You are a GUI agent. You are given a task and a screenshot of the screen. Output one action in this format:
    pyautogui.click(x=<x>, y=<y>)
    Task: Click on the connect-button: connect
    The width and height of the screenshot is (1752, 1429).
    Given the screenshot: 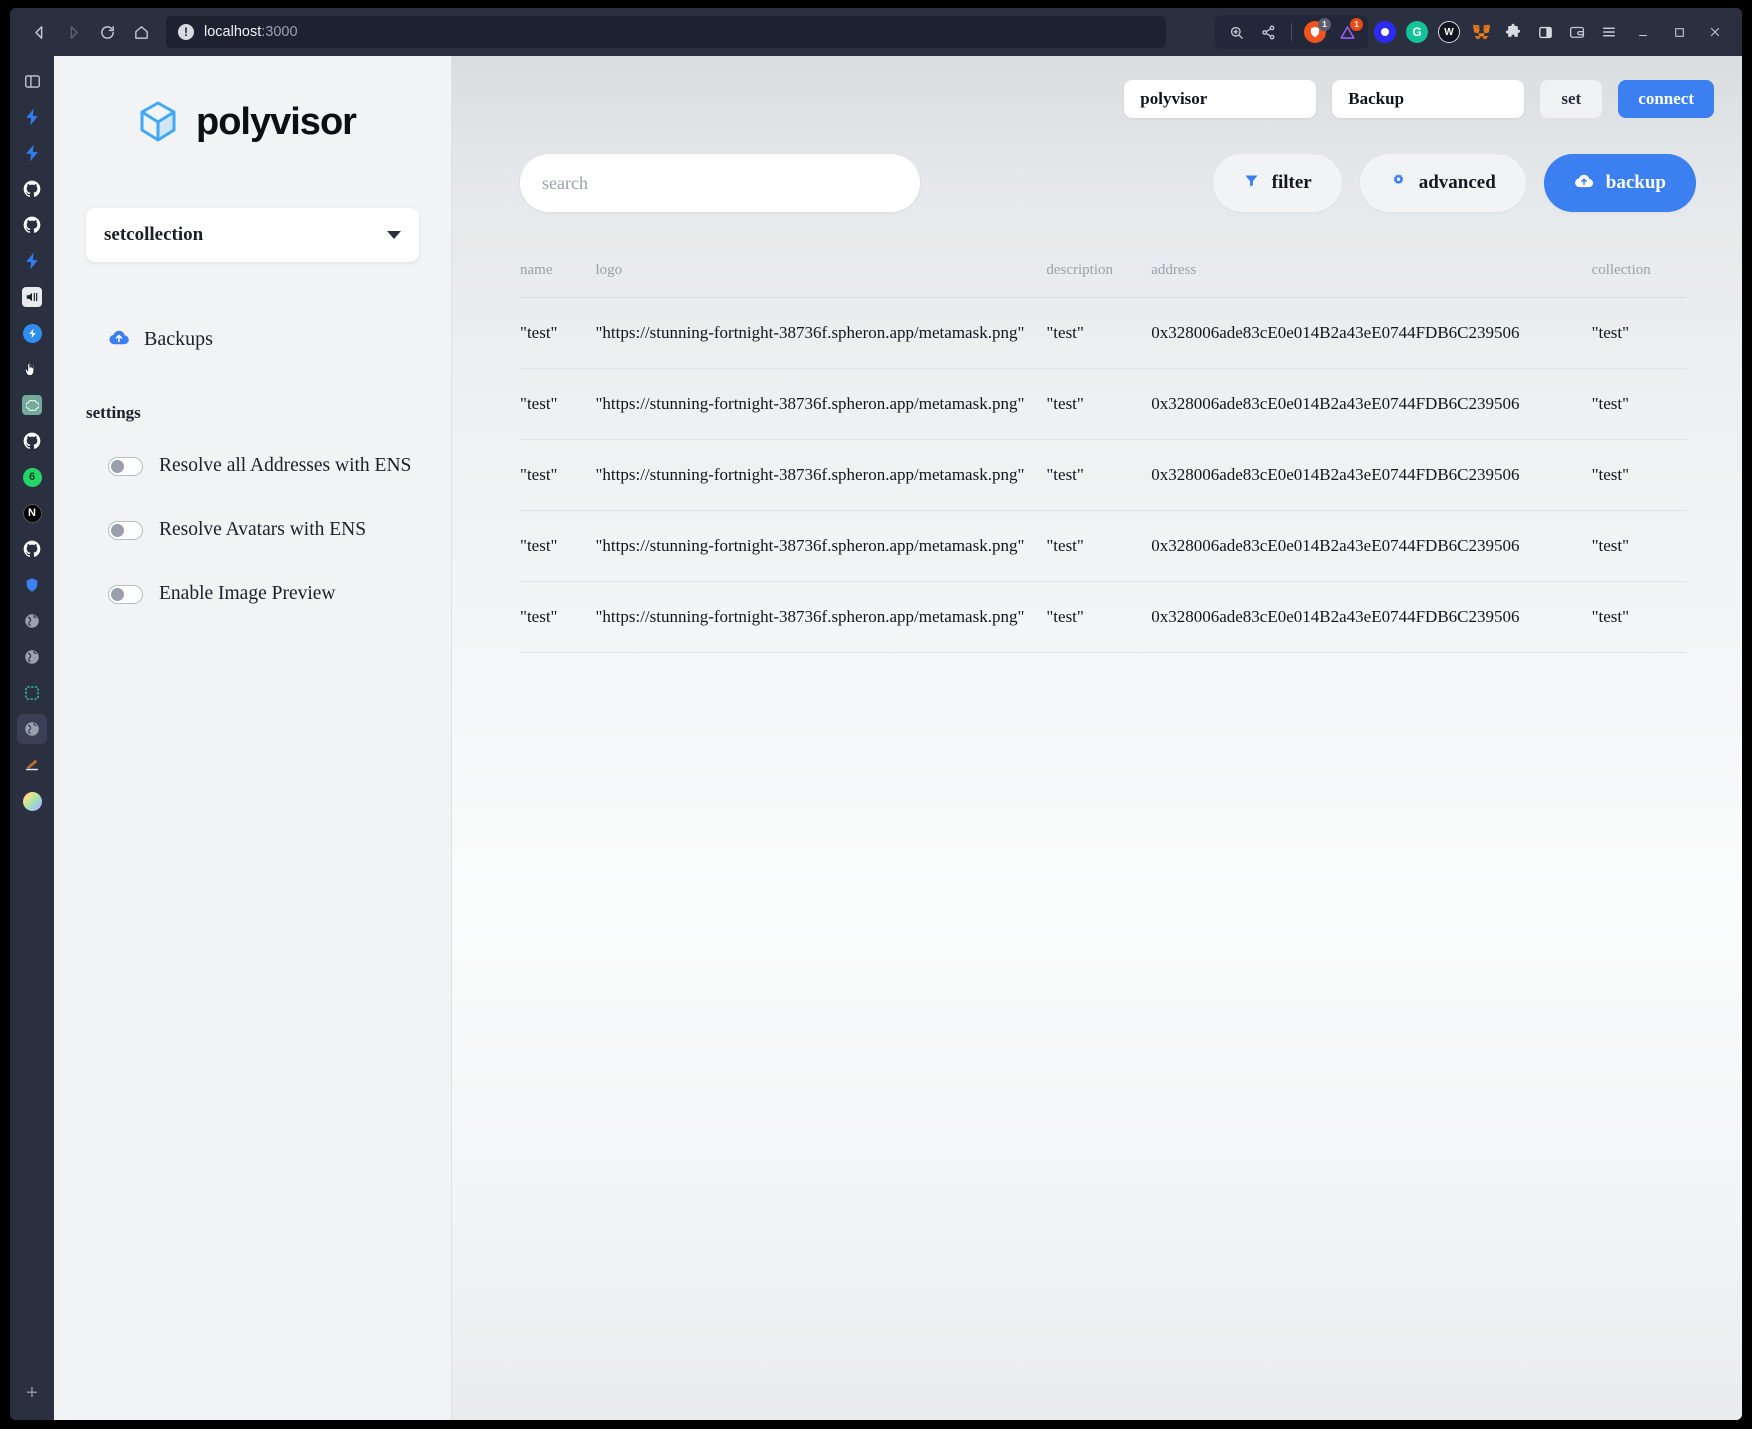 What is the action you would take?
    pyautogui.click(x=1666, y=99)
    